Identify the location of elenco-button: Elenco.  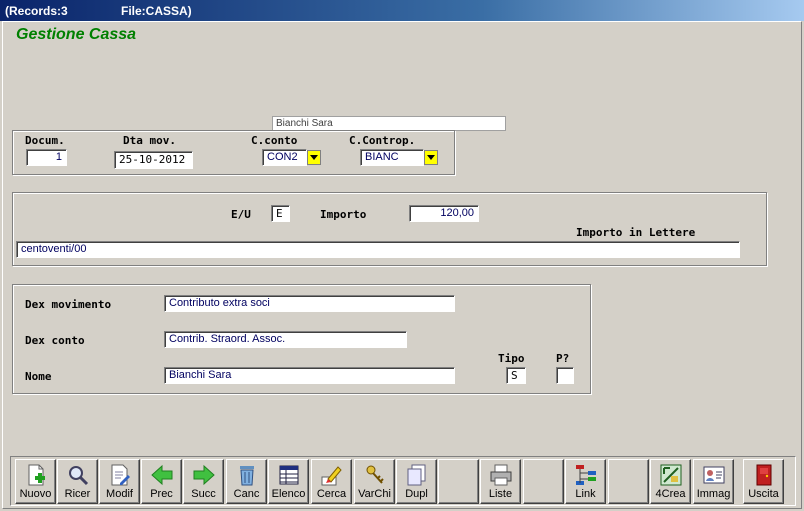
(288, 481).